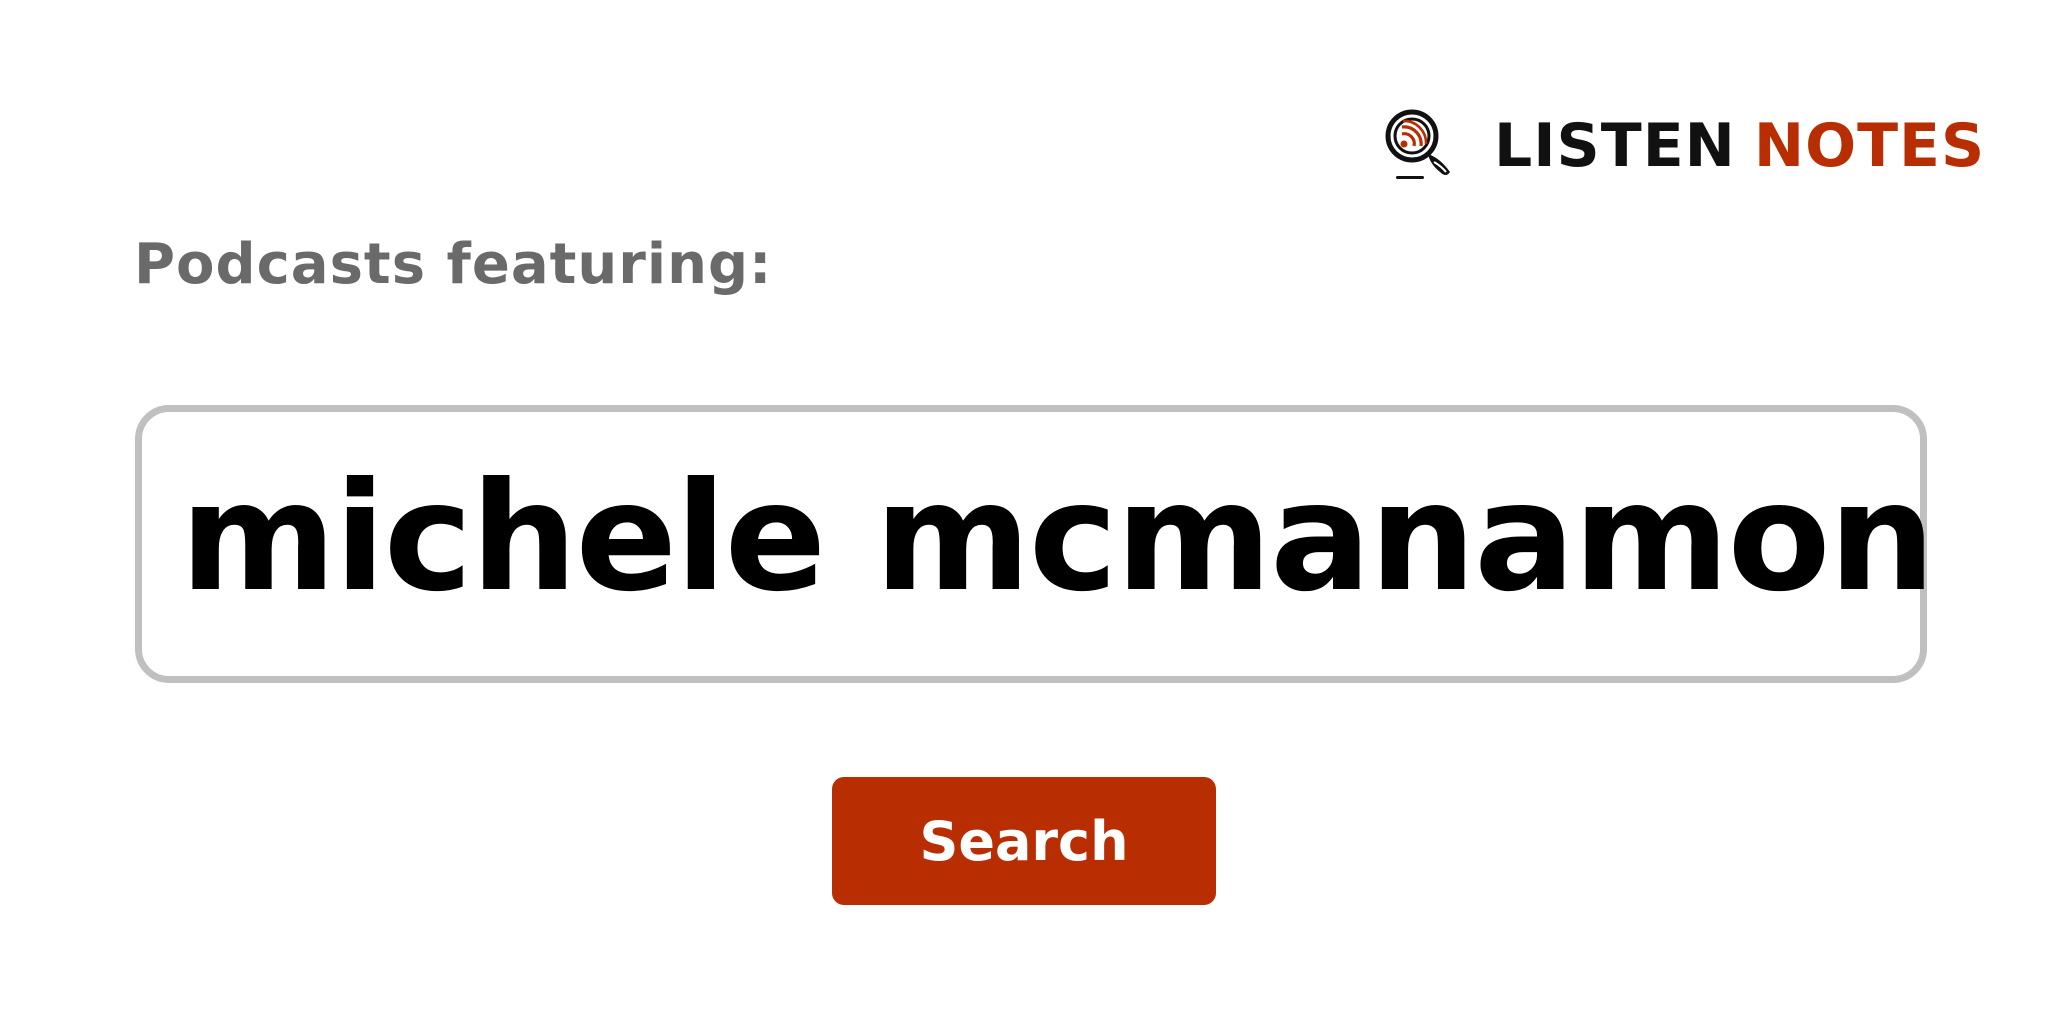  Describe the element at coordinates (453, 264) in the screenshot. I see `page-heading: Podcasts featuring:` at that location.